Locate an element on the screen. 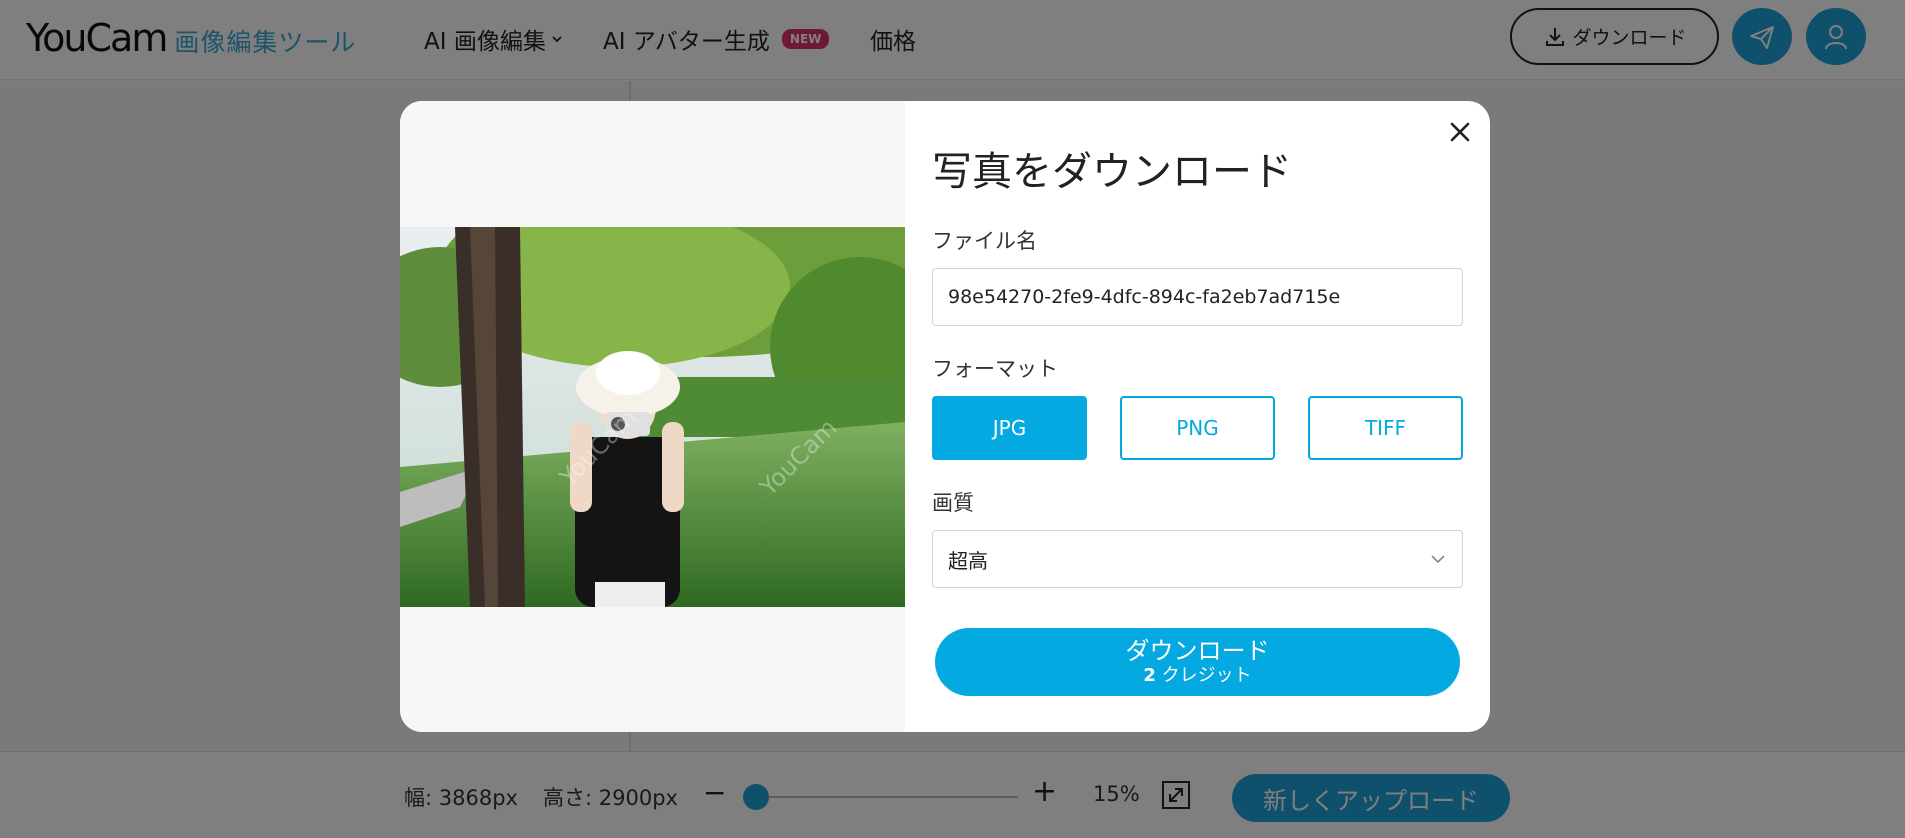 This screenshot has width=1905, height=838. chevron-down-icon is located at coordinates (1438, 559).